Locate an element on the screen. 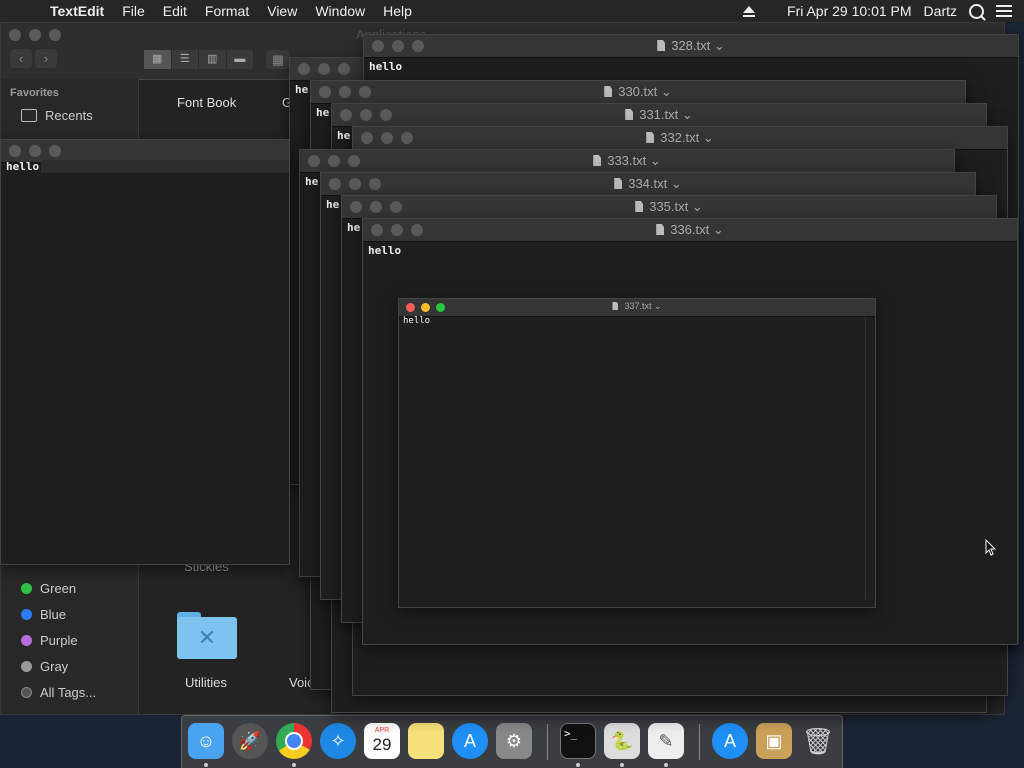 The image size is (1024, 768). archive-utility-icon: ▣ is located at coordinates (774, 741).